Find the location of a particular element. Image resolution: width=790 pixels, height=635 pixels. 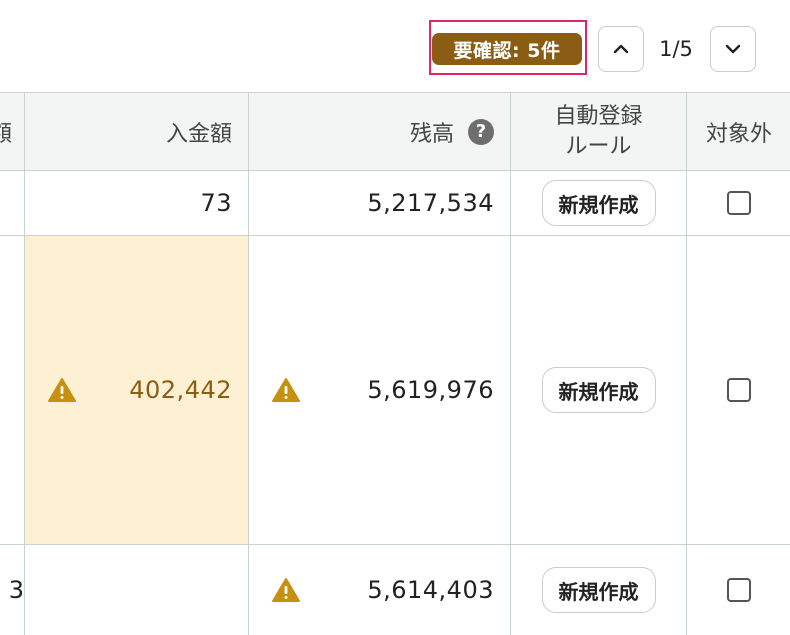

help-icon: ? is located at coordinates (481, 131).